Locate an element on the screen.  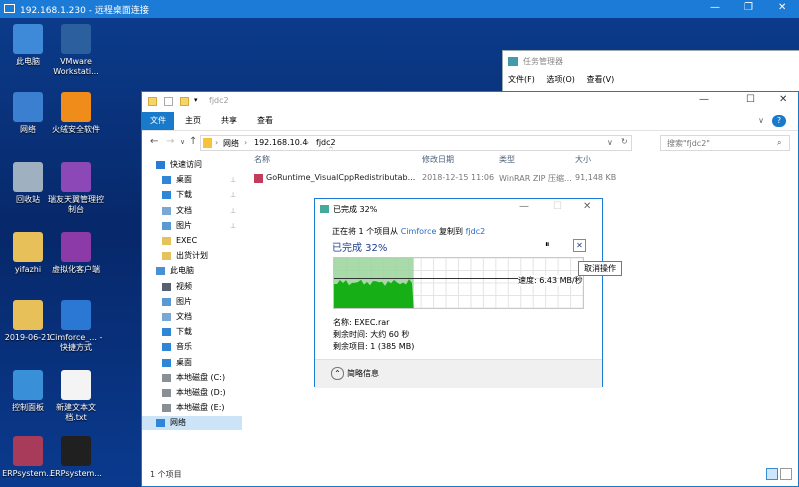
sidebar-item: 网络 is located at coordinates (192, 423).